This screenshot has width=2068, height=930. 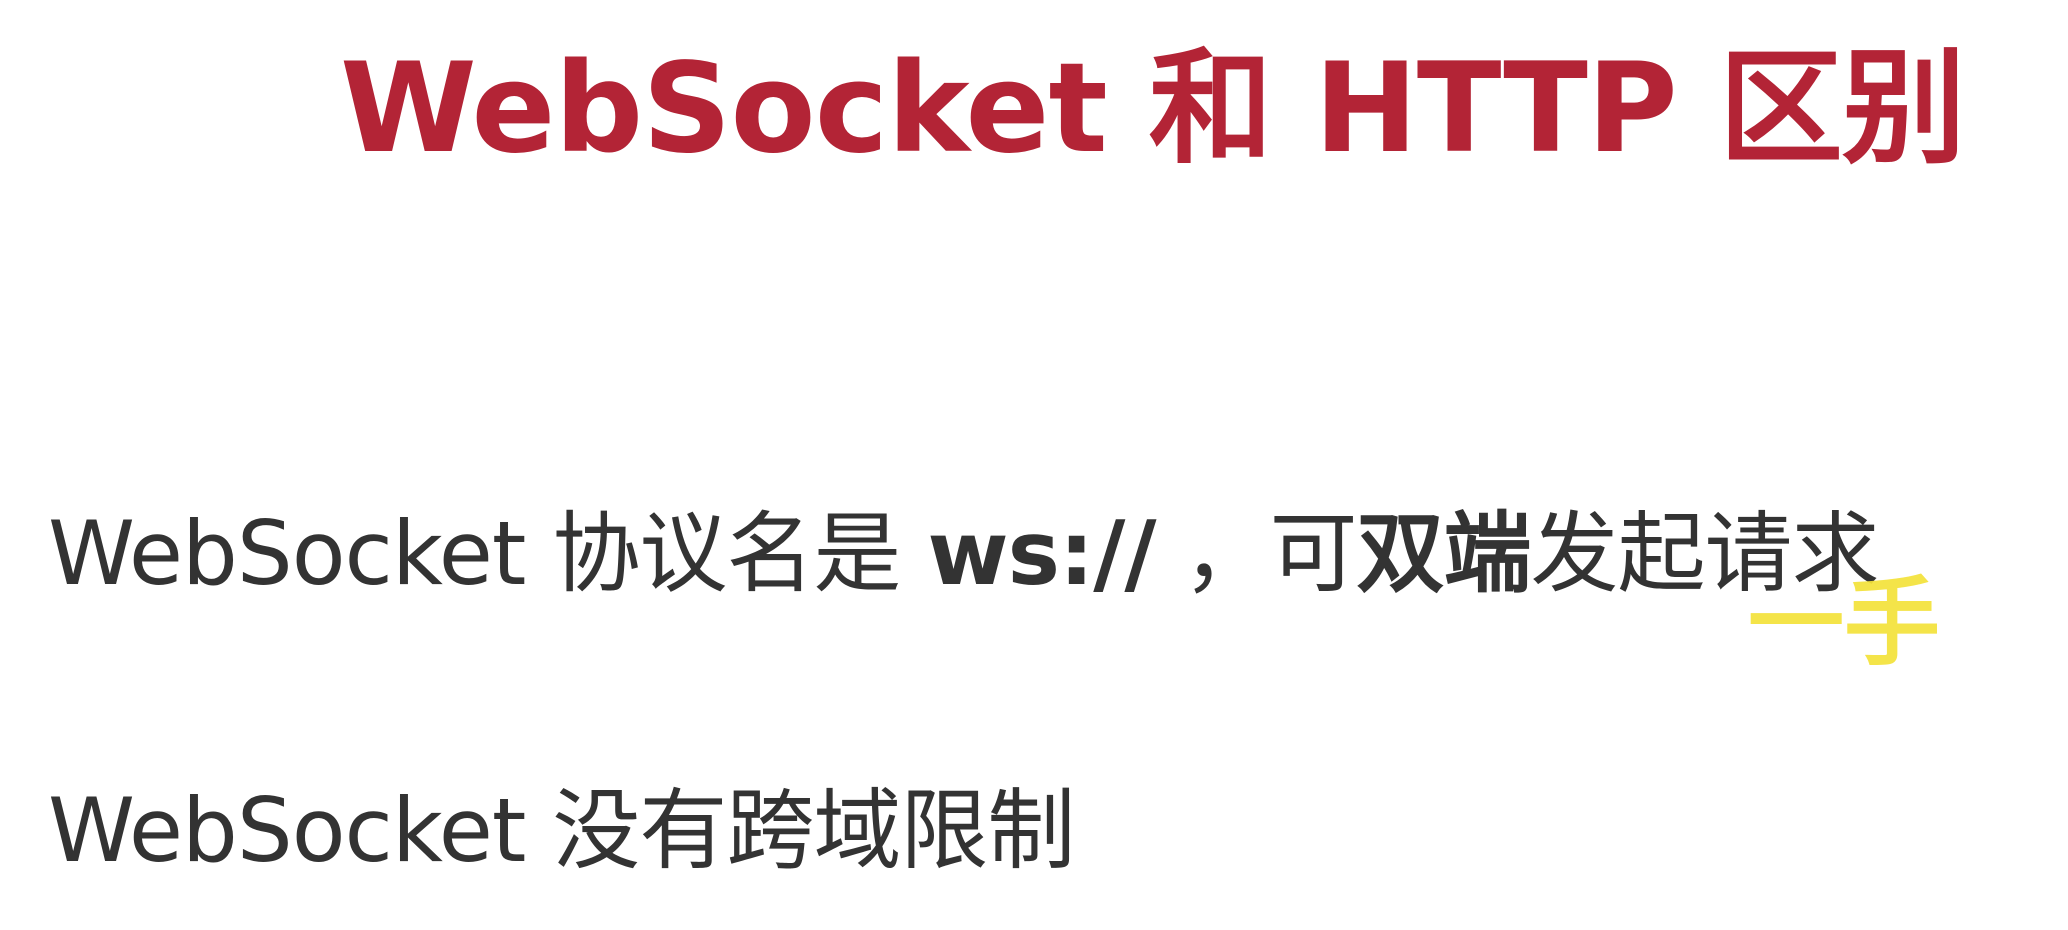 I want to click on bullet-text: WebSocket 没有跨域限制, so click(x=561, y=830).